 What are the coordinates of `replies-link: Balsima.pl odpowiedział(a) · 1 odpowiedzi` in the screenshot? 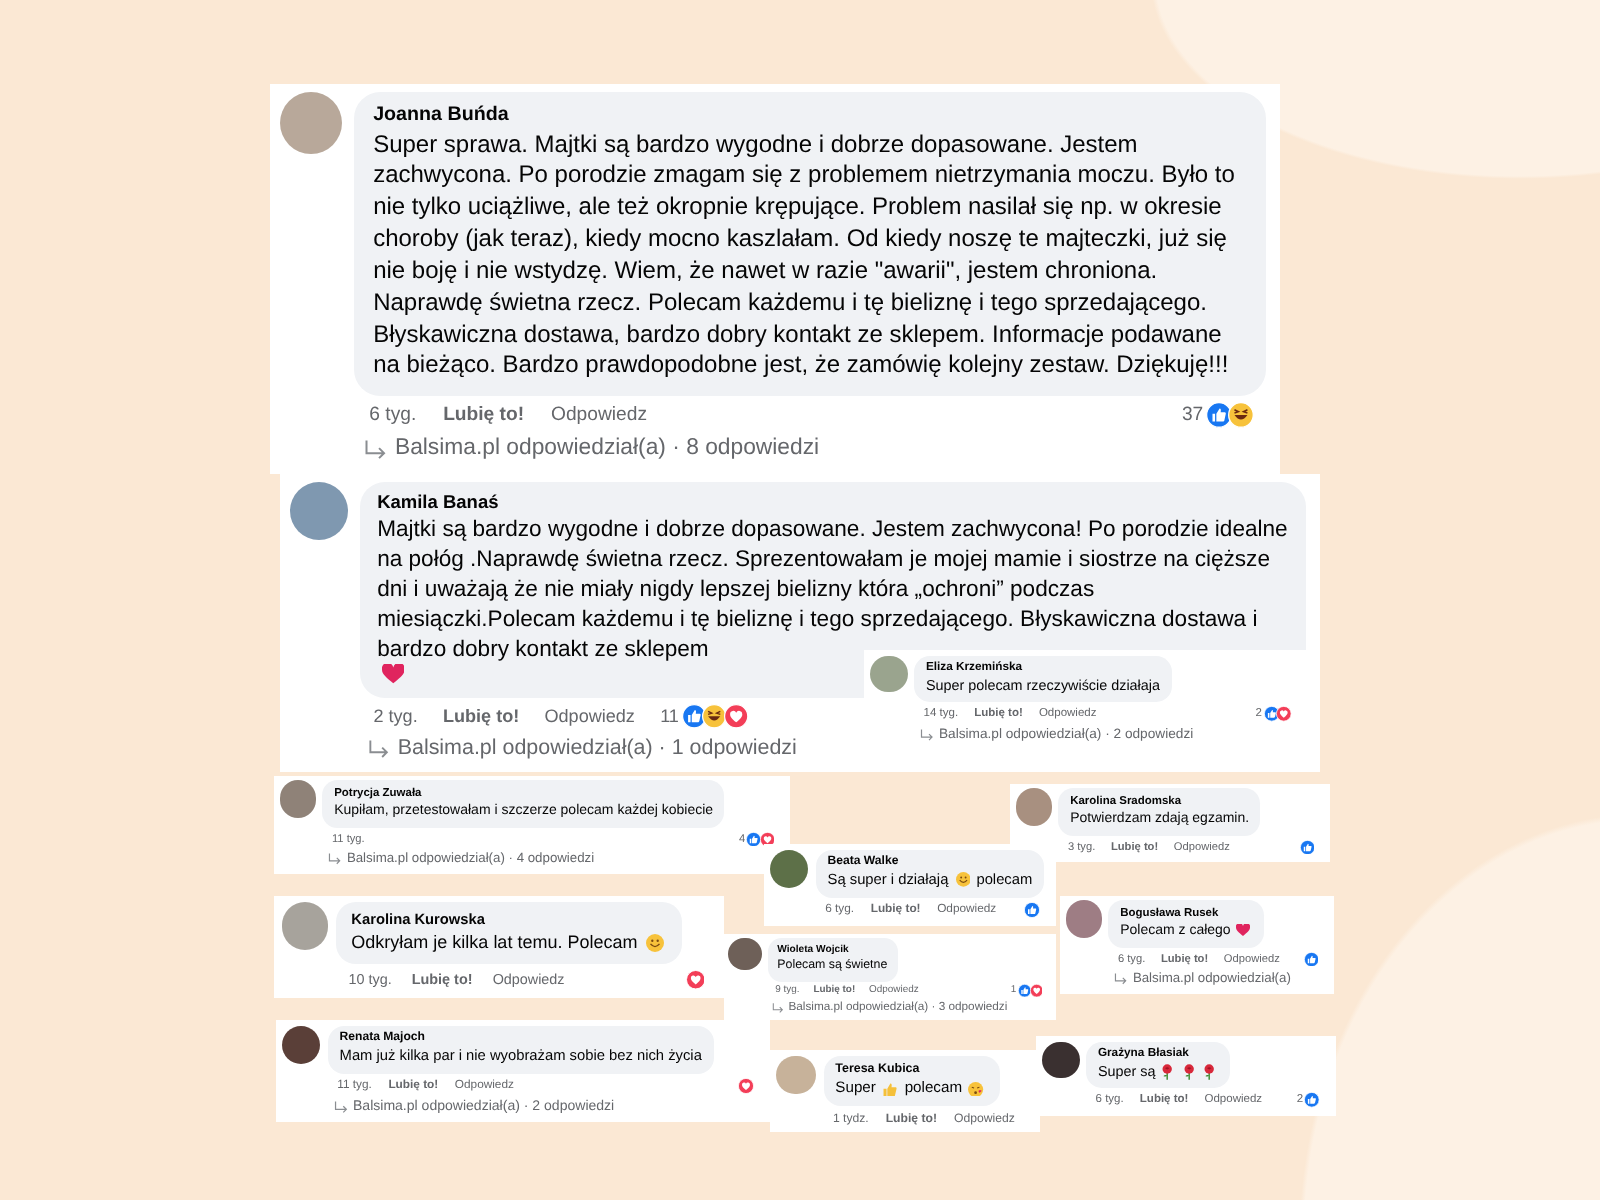 It's located at (582, 748).